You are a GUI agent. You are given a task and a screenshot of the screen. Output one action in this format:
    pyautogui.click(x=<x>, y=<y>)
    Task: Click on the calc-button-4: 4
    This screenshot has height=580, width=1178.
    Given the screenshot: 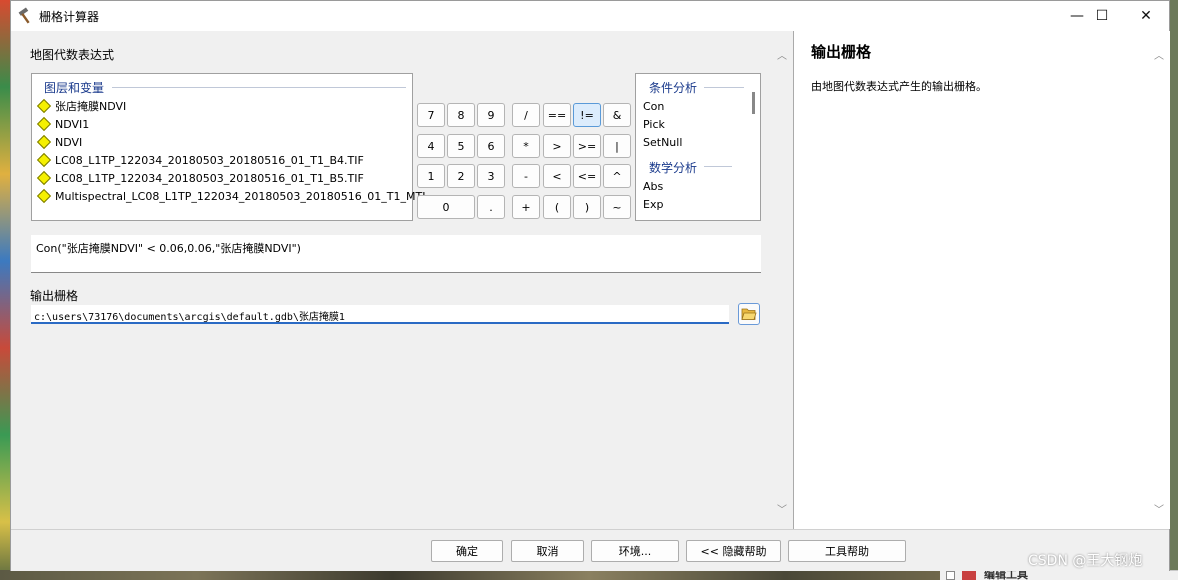 What is the action you would take?
    pyautogui.click(x=431, y=146)
    